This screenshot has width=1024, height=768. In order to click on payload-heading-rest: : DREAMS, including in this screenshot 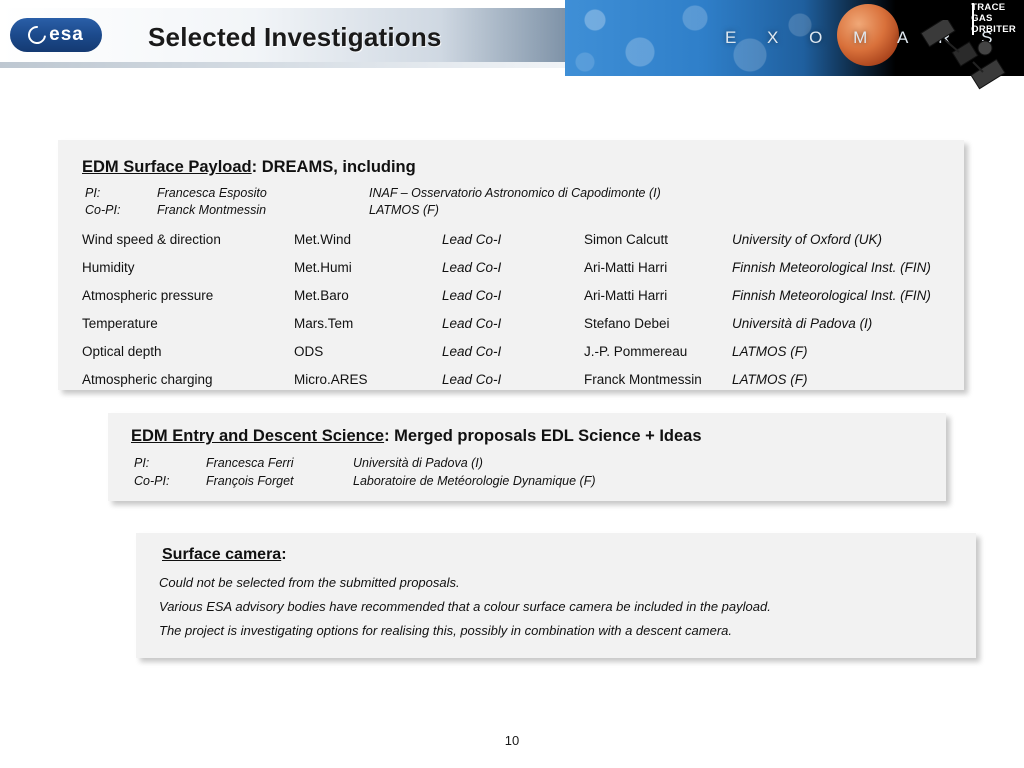, I will do `click(333, 167)`.